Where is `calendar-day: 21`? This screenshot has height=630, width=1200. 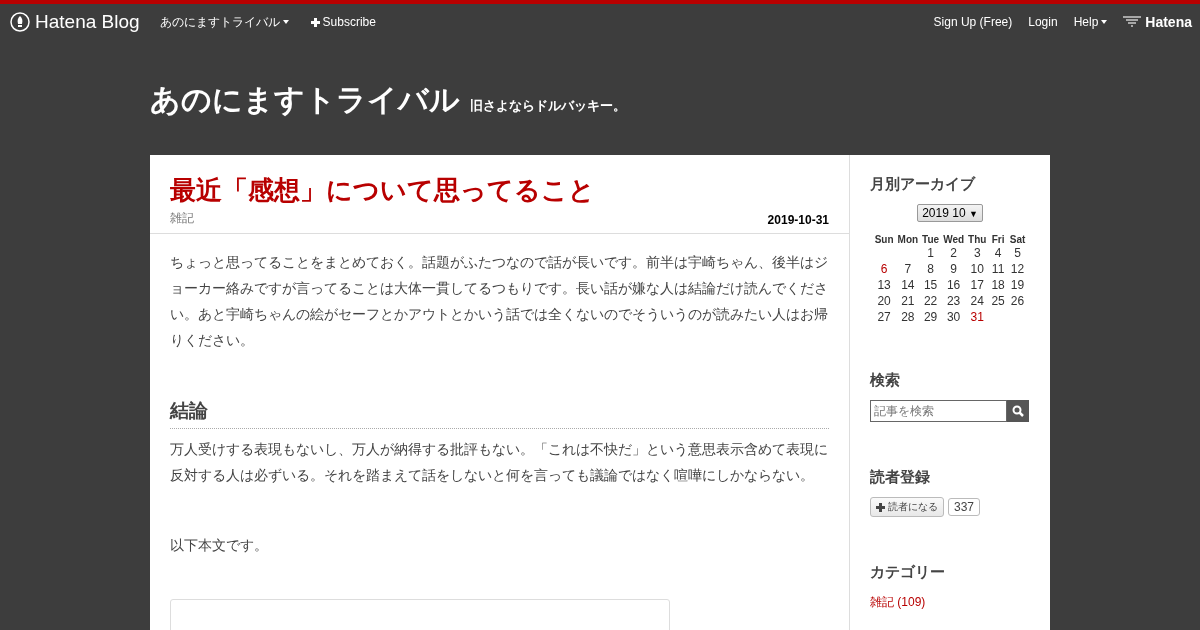
calendar-day: 21 is located at coordinates (908, 301).